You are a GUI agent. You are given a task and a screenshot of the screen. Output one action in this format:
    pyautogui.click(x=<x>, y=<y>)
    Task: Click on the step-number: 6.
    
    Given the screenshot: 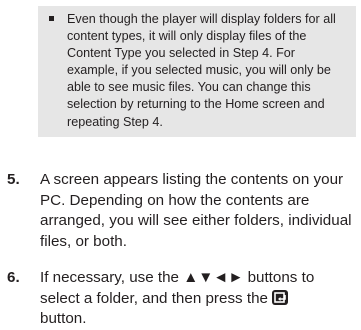 What is the action you would take?
    pyautogui.click(x=13, y=277)
    